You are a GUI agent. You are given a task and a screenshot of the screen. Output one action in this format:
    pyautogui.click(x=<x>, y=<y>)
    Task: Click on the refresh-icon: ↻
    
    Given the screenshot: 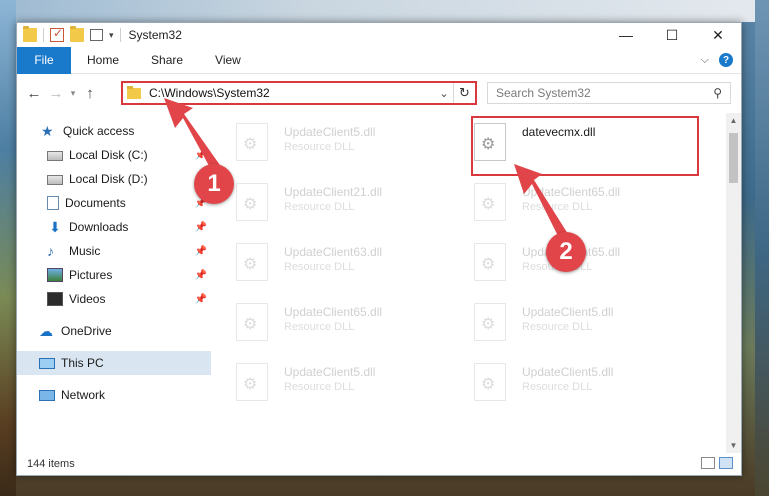 What is the action you would take?
    pyautogui.click(x=464, y=93)
    